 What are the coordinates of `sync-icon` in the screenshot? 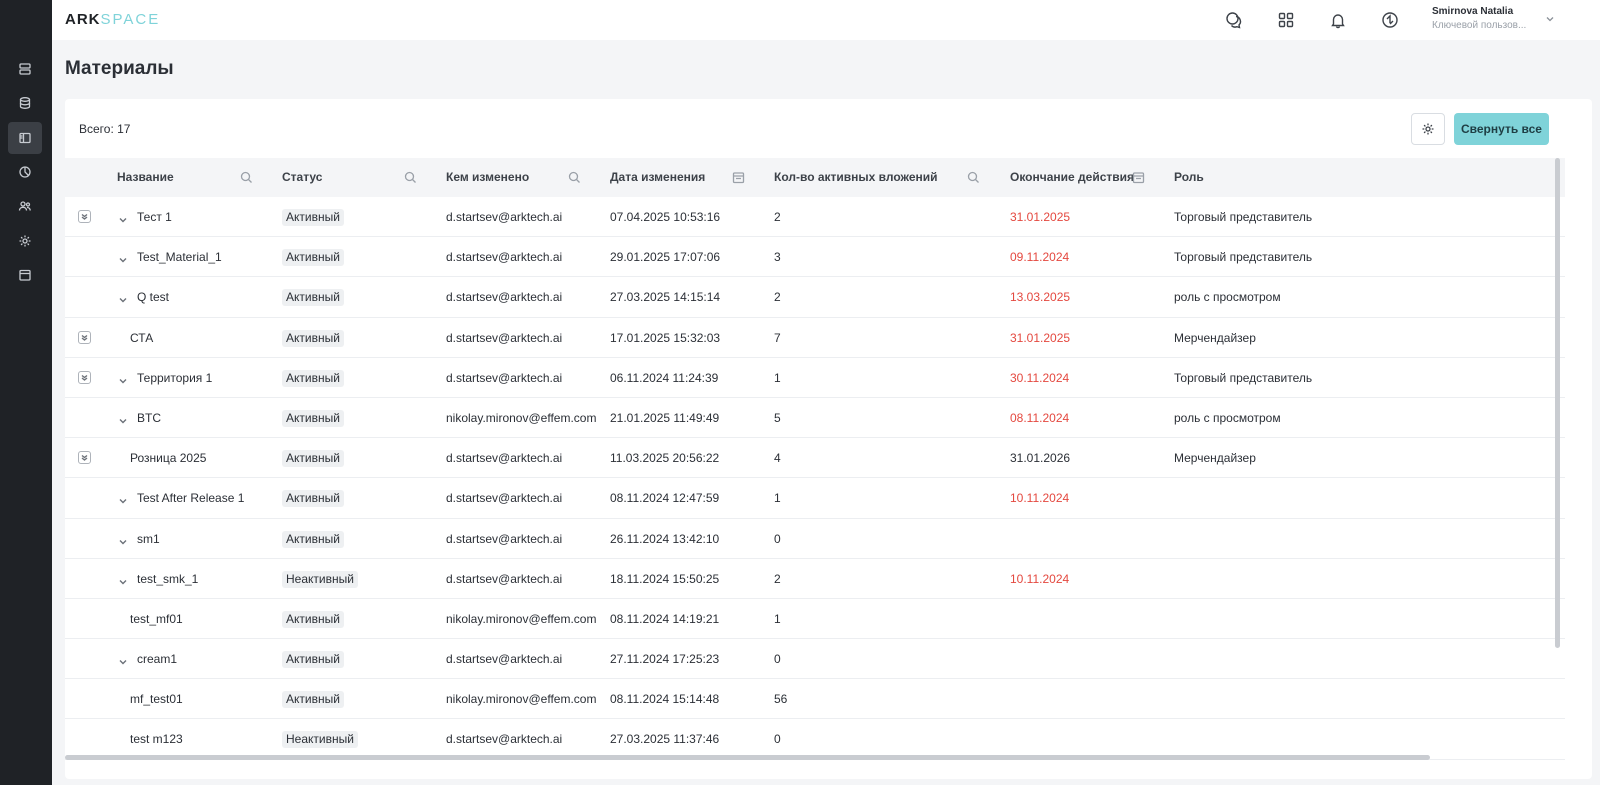 It's located at (1390, 20).